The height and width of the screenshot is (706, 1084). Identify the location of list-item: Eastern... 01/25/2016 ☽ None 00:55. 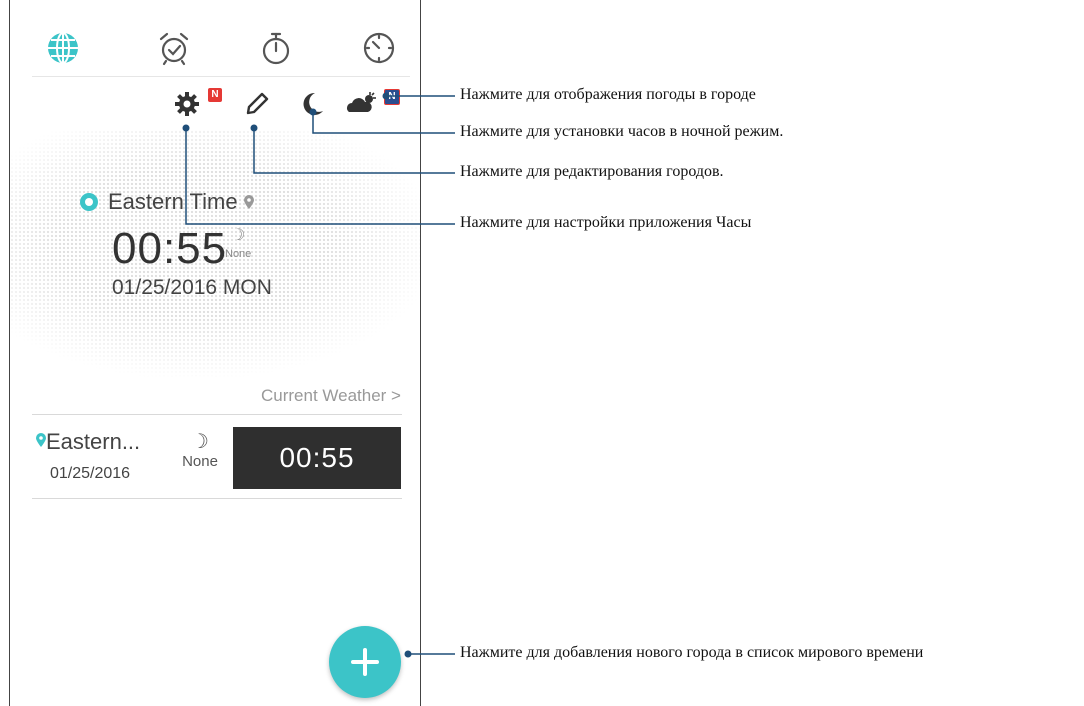
(217, 457).